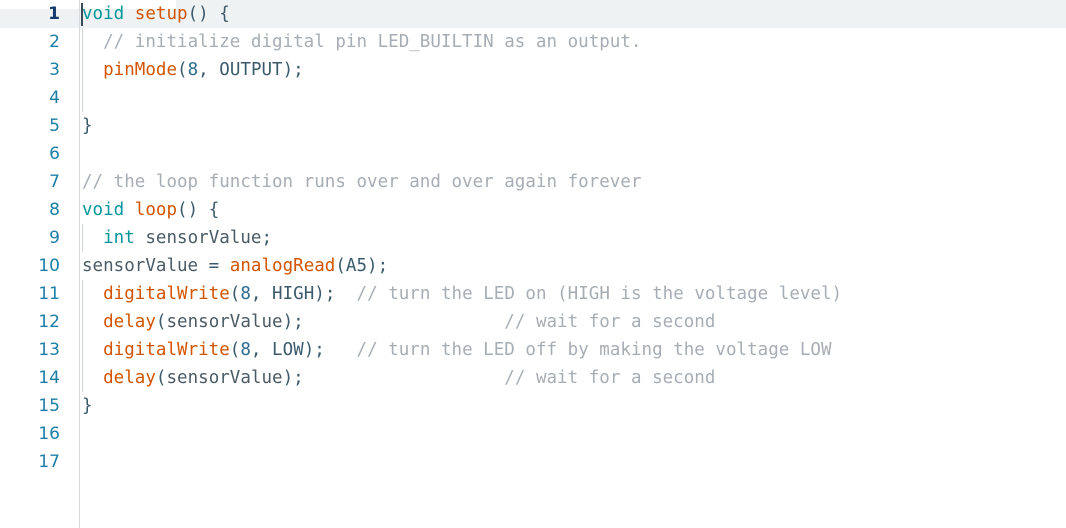 This screenshot has width=1066, height=528. What do you see at coordinates (30, 322) in the screenshot?
I see `line-number-12: 12` at bounding box center [30, 322].